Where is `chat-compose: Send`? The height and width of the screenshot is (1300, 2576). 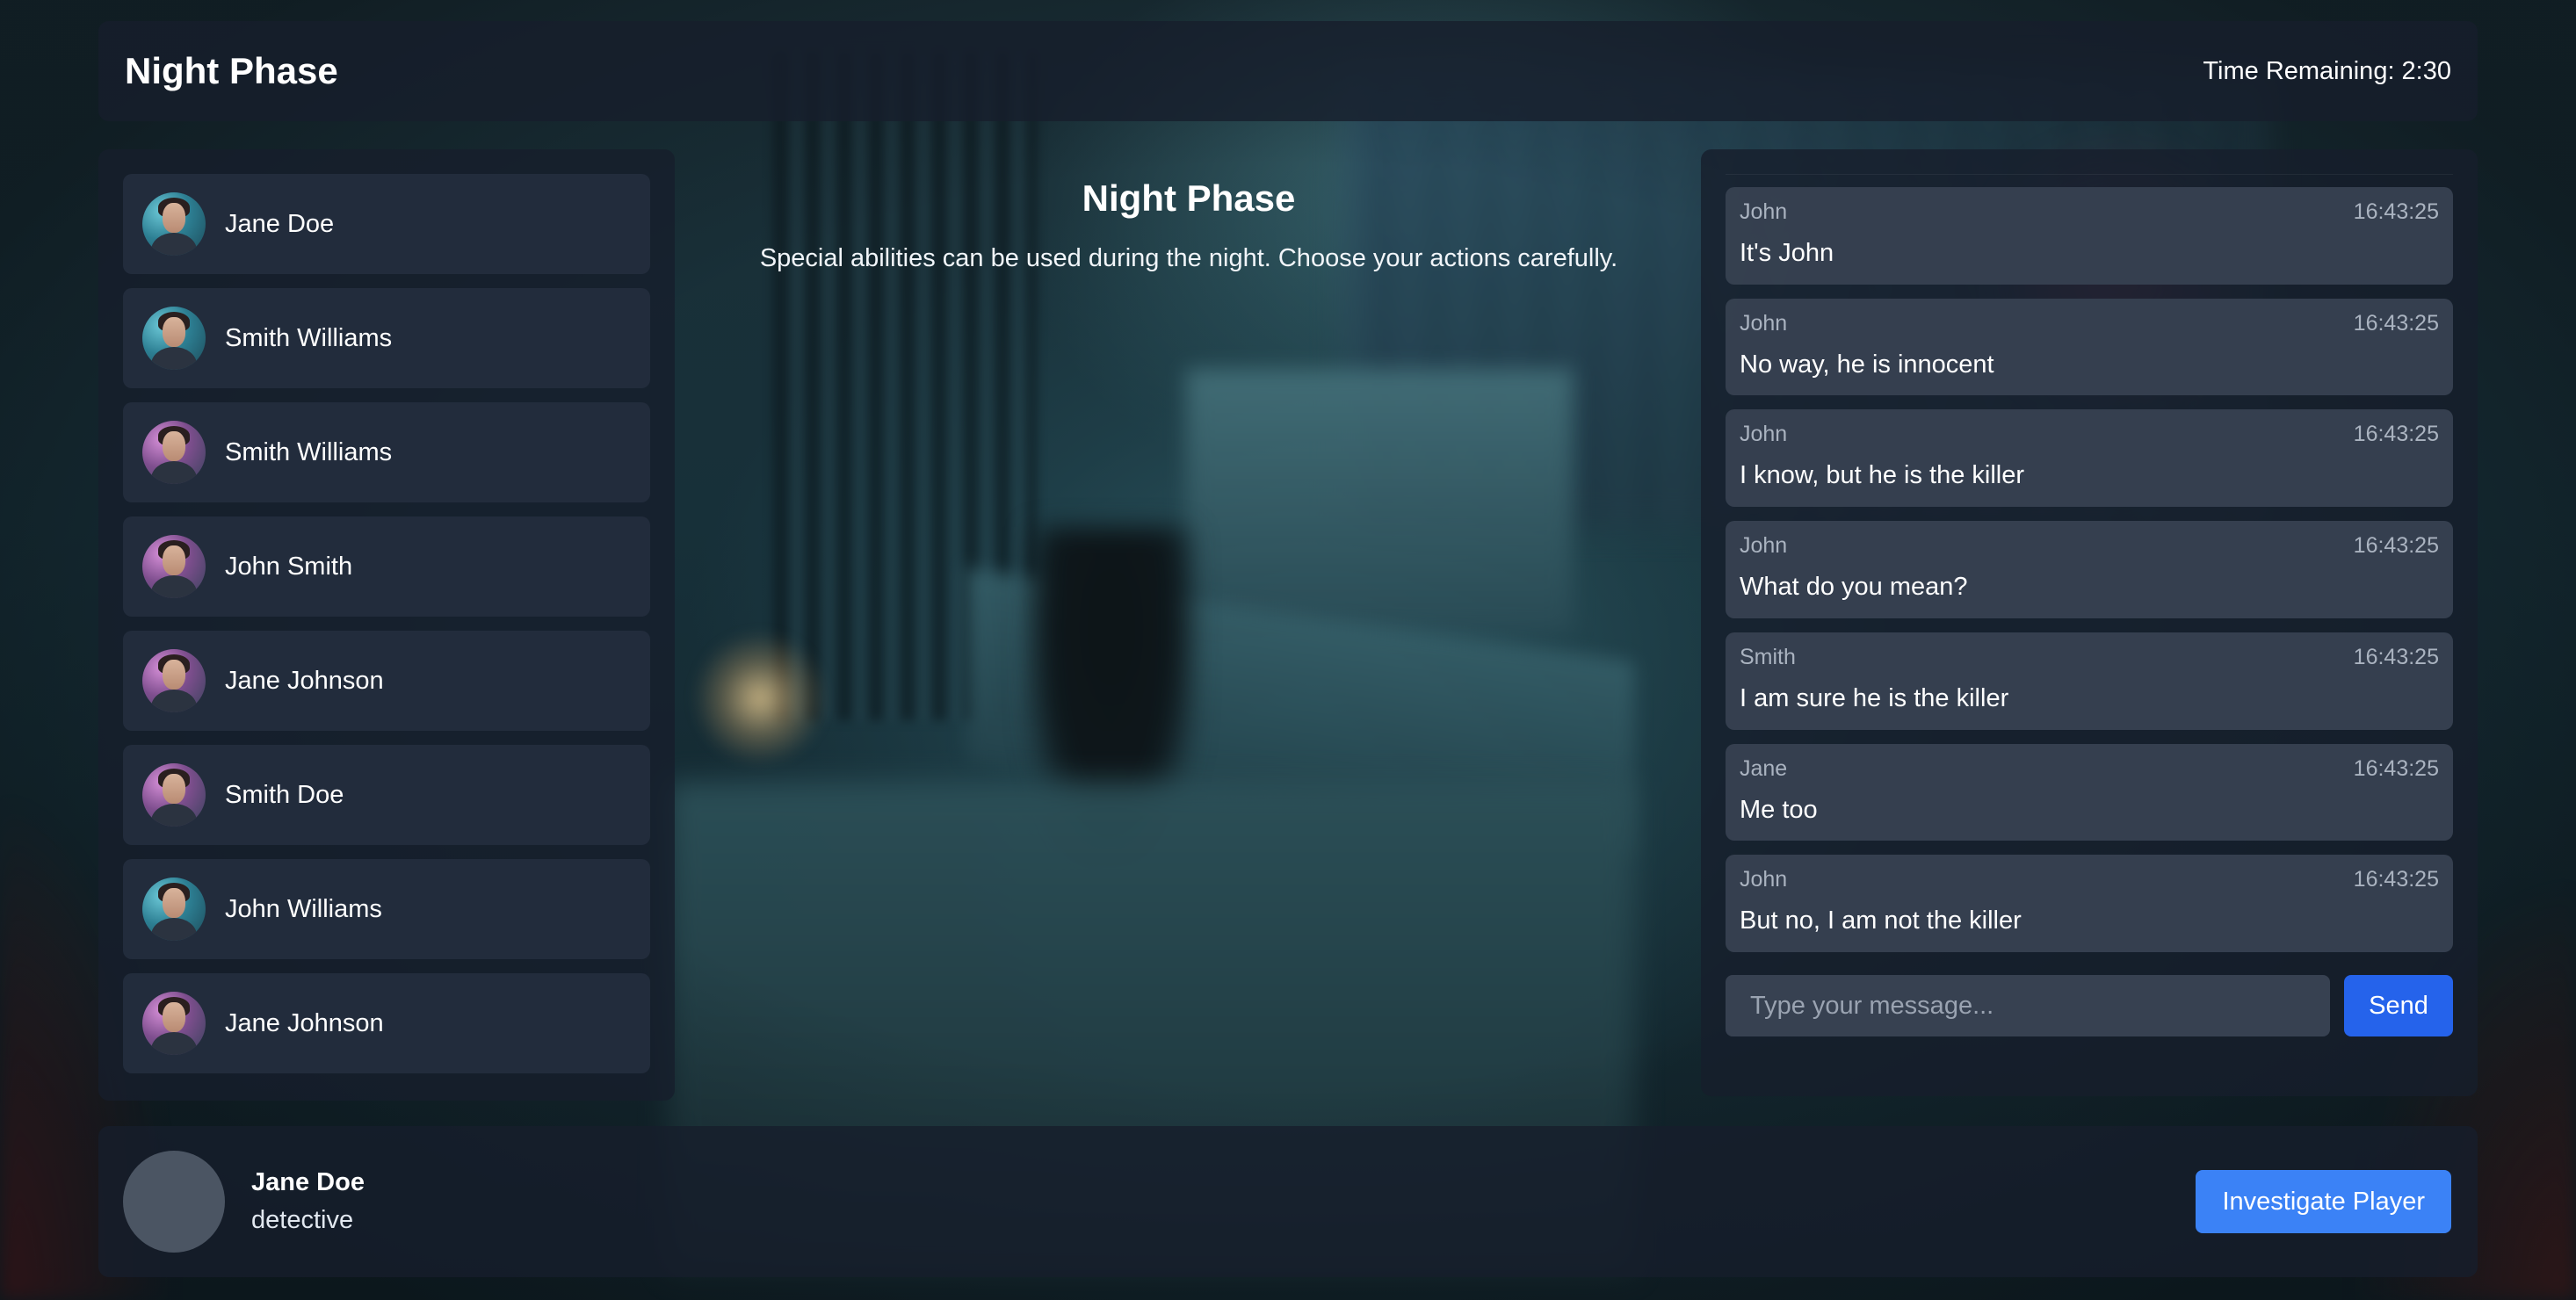
chat-compose: Send is located at coordinates (2089, 1005).